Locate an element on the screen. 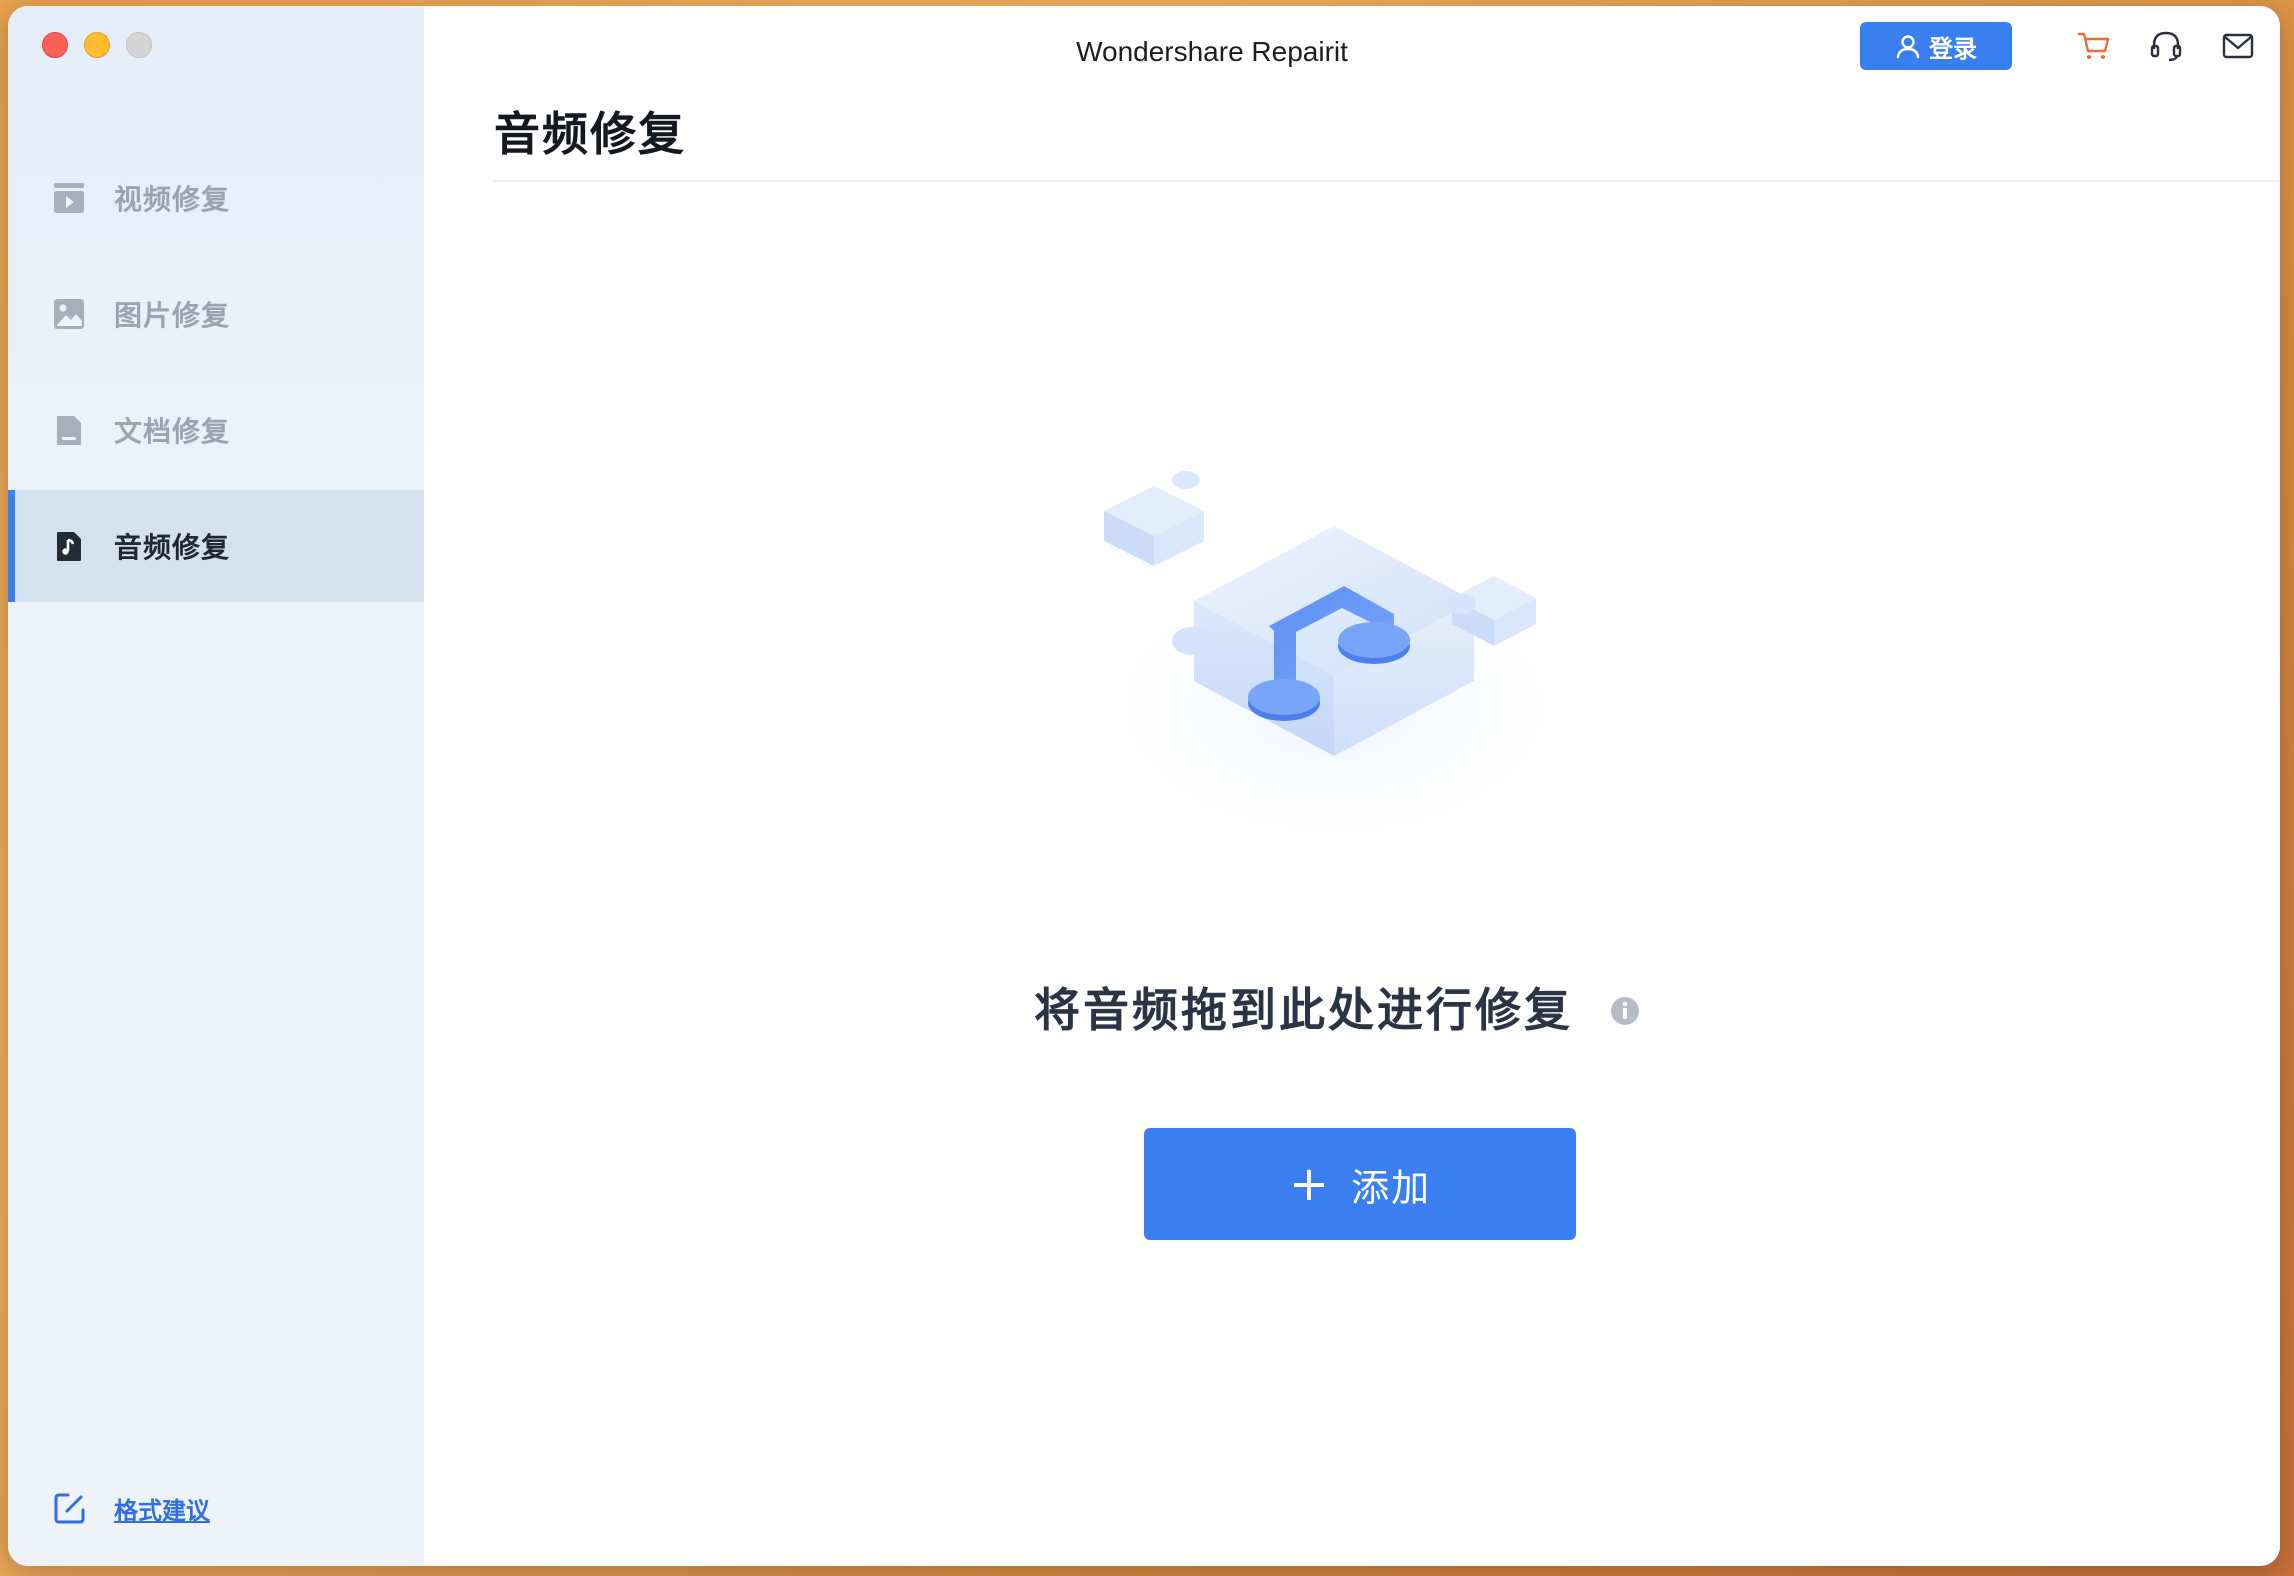  sidebar-item-audio-repair: 音频修复 is located at coordinates (216, 546).